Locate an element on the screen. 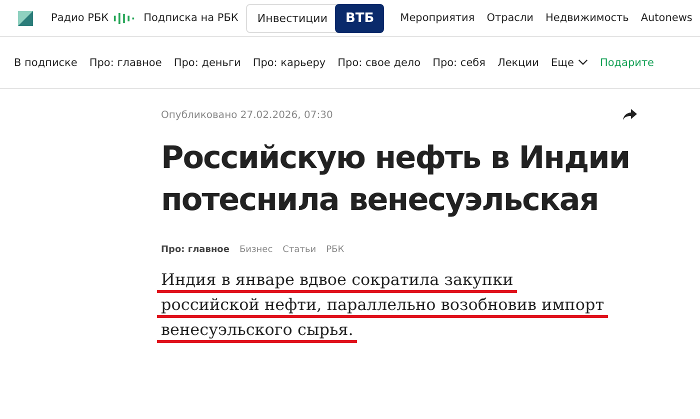 This screenshot has height=419, width=700. nav-link: Autonews is located at coordinates (666, 18).